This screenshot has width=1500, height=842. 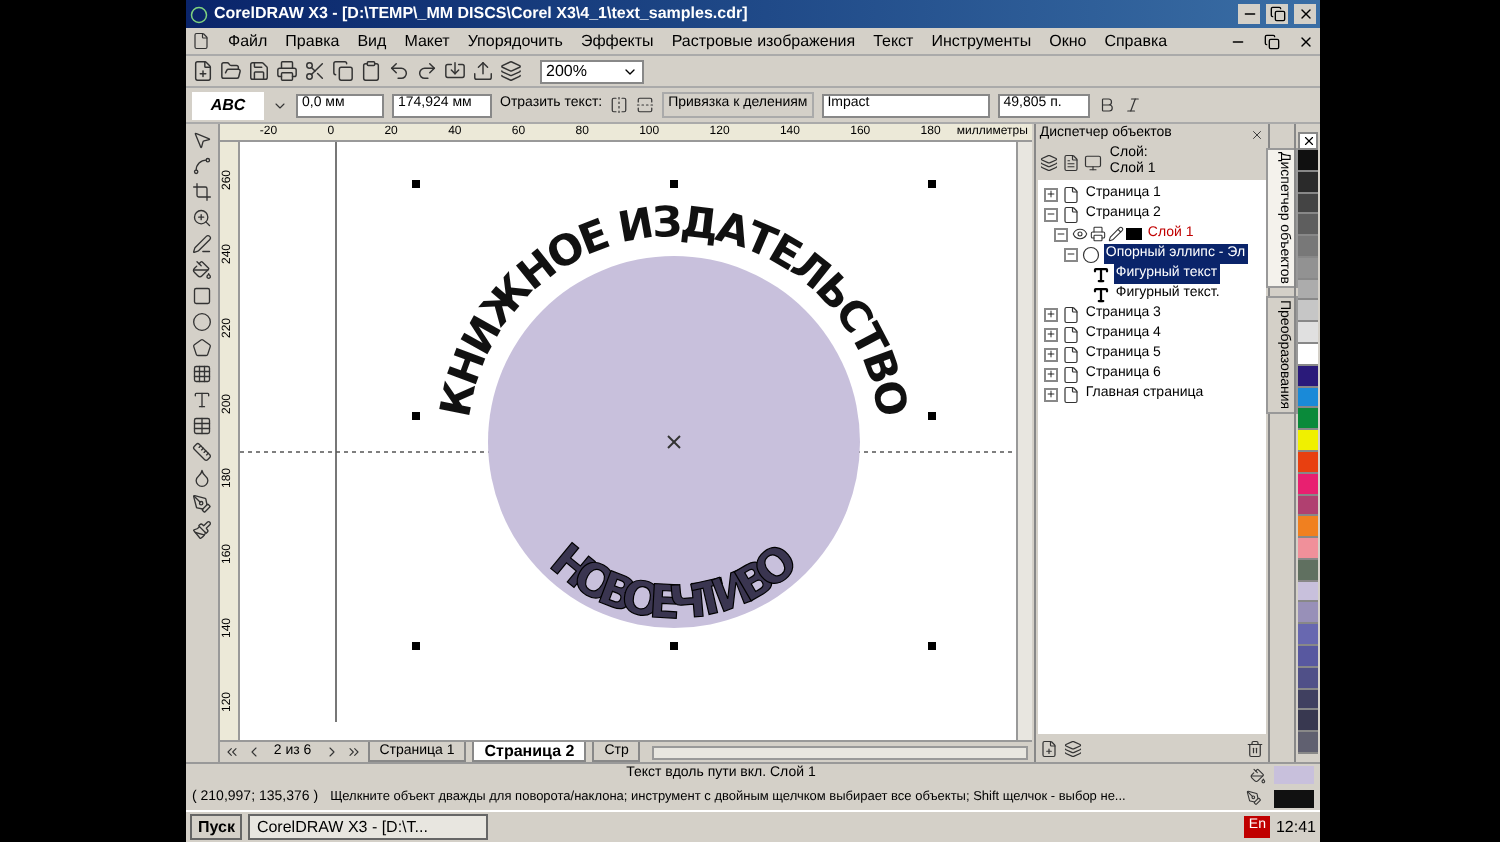 What do you see at coordinates (353, 752) in the screenshot?
I see `last-page-icon` at bounding box center [353, 752].